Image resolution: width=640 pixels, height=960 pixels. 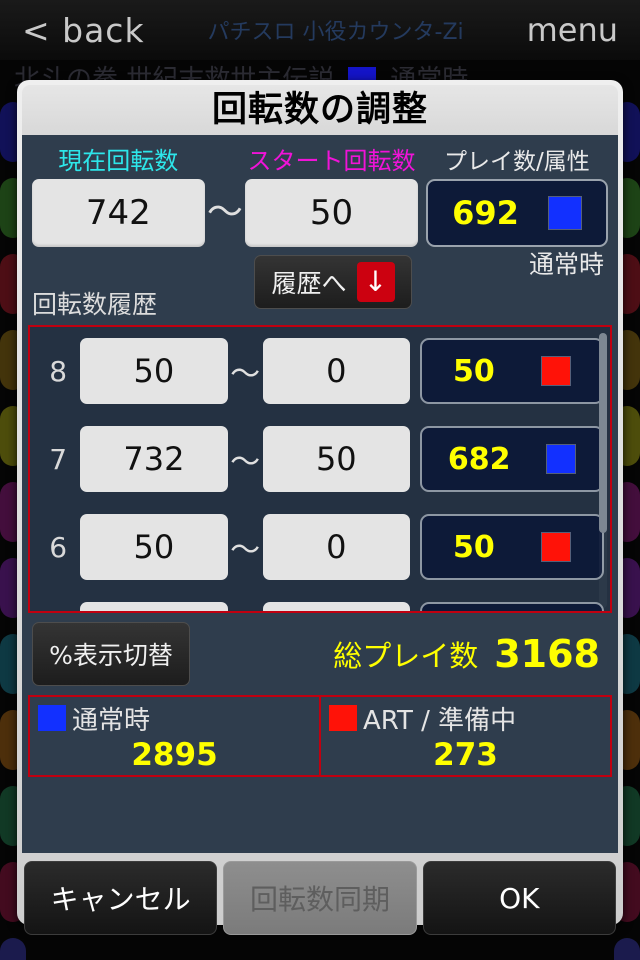 What do you see at coordinates (517, 162) in the screenshot?
I see `plays-attr-label: プレイ数/属性` at bounding box center [517, 162].